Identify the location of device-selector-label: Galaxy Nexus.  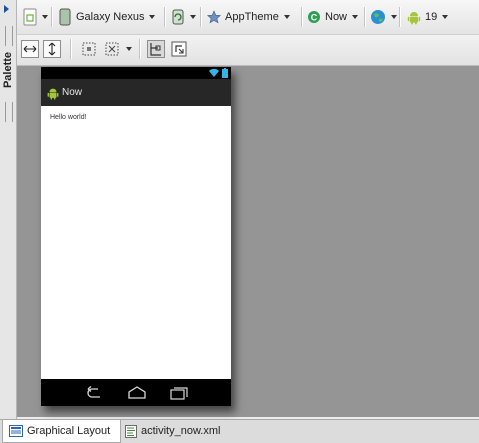
(110, 17).